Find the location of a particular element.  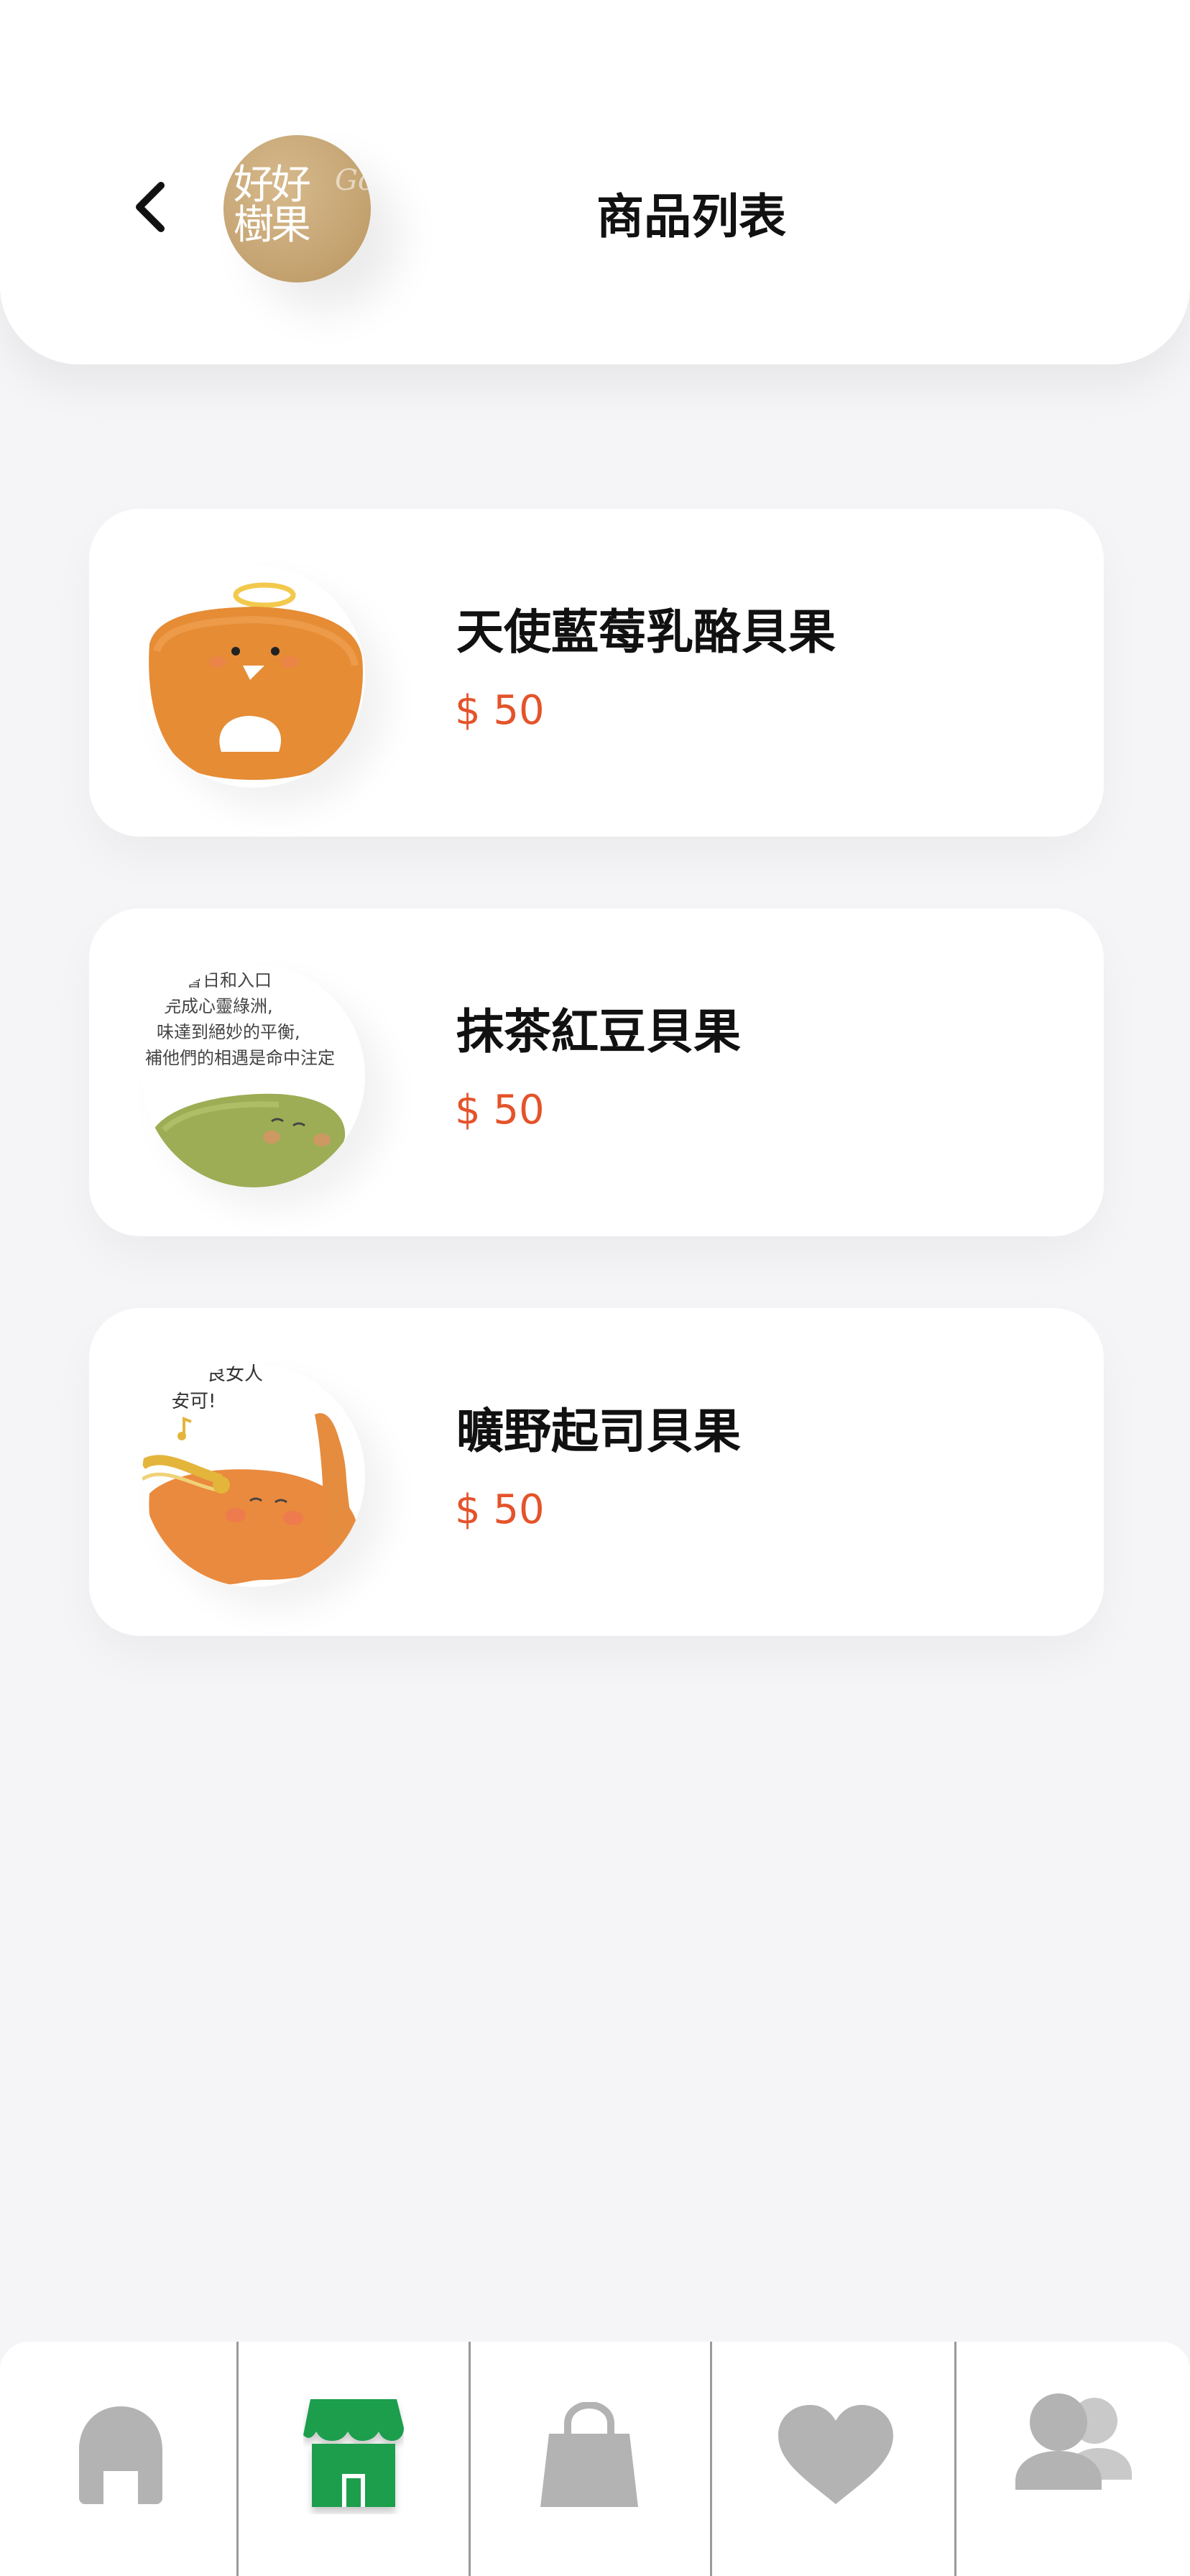

thumb-text-line: 良女人 is located at coordinates (235, 1374).